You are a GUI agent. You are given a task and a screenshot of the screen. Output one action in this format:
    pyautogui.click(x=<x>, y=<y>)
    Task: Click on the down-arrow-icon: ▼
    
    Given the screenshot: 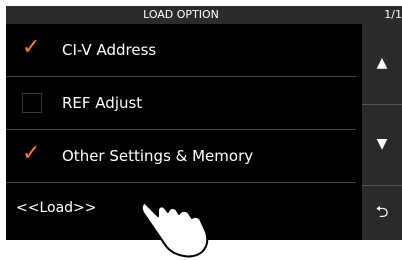 What is the action you would take?
    pyautogui.click(x=382, y=144)
    